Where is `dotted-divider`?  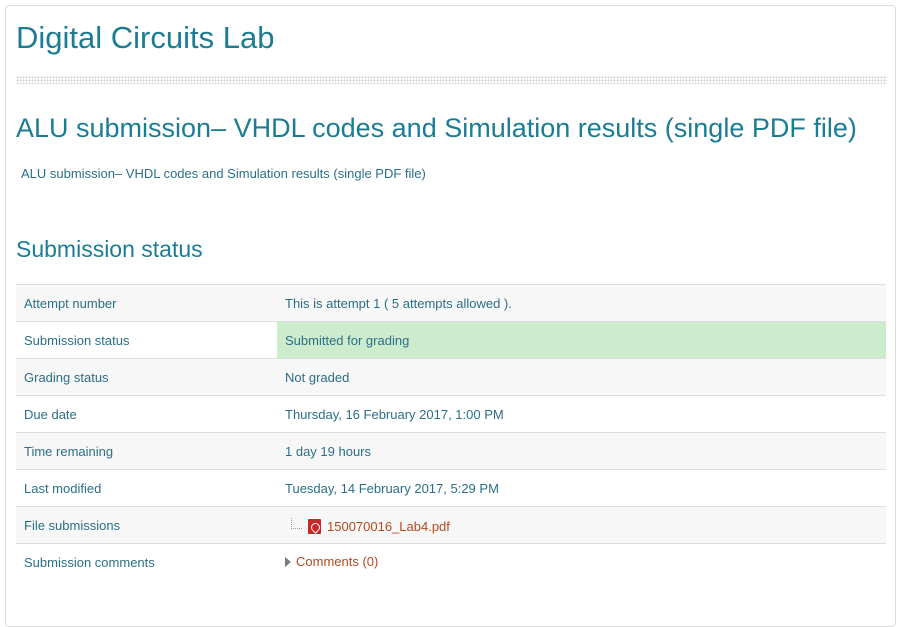 dotted-divider is located at coordinates (451, 80).